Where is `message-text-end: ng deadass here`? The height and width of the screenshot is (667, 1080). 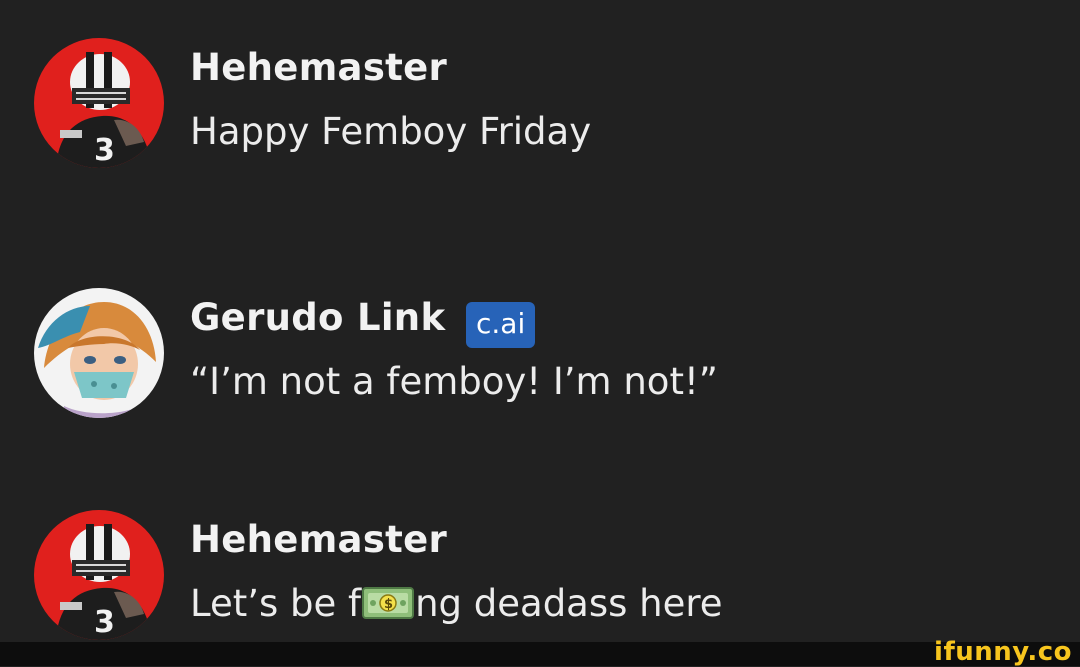
message-text-end: ng deadass here is located at coordinates (569, 603).